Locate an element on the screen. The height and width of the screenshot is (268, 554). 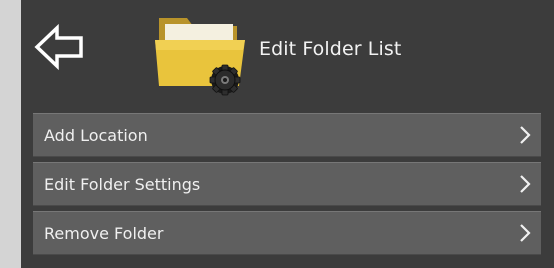
back-button is located at coordinates (59, 47).